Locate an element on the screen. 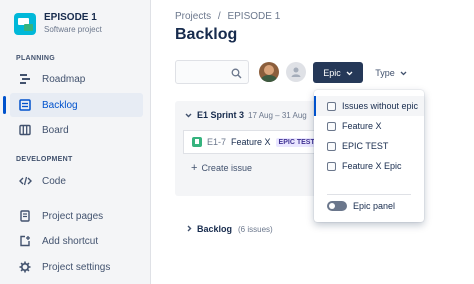 Image resolution: width=474 pixels, height=284 pixels. page-icon is located at coordinates (25, 216).